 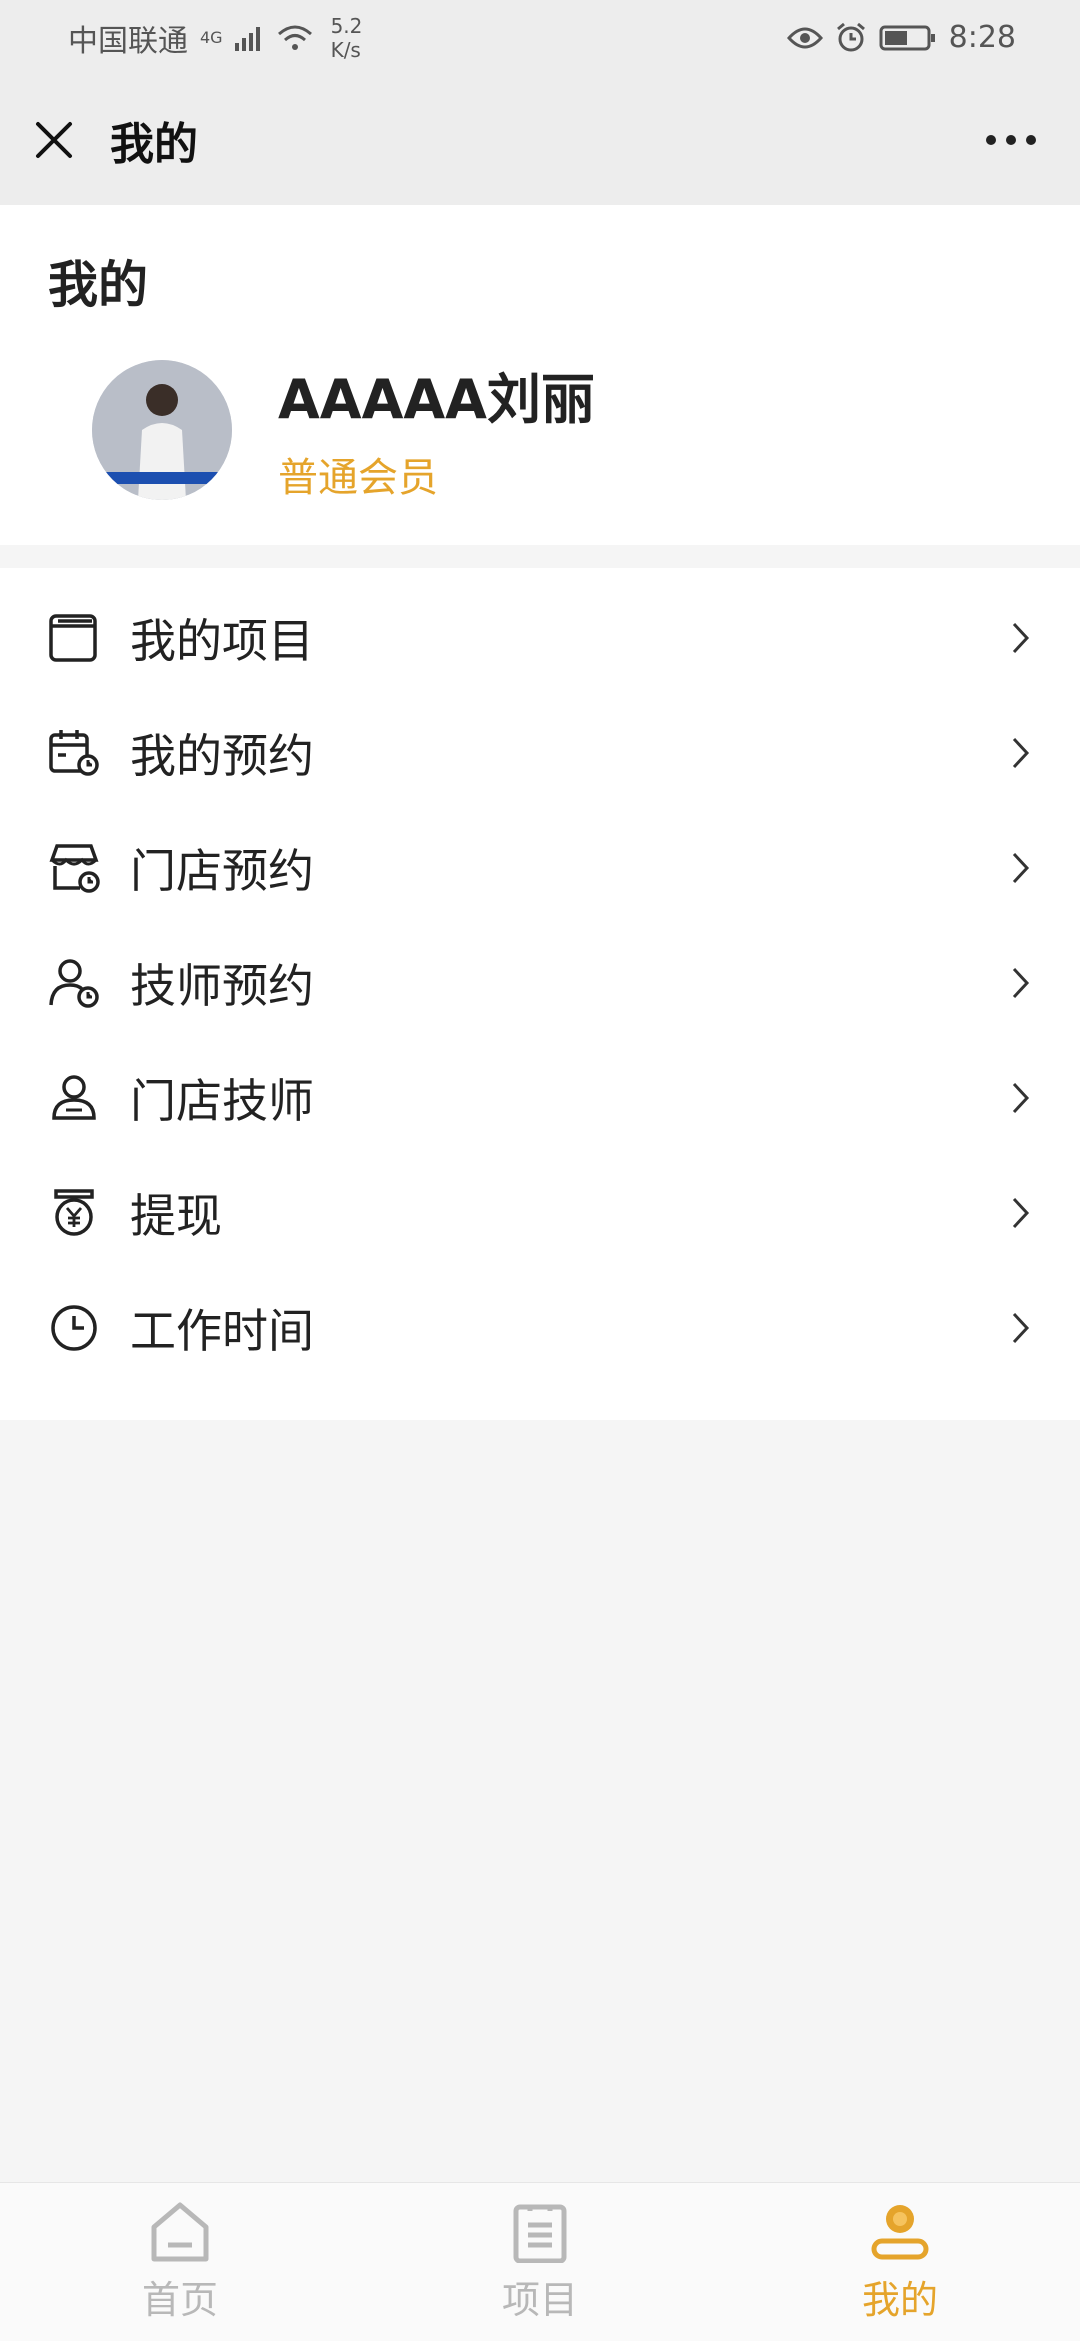 I want to click on speed-unit: K/s, so click(x=345, y=49).